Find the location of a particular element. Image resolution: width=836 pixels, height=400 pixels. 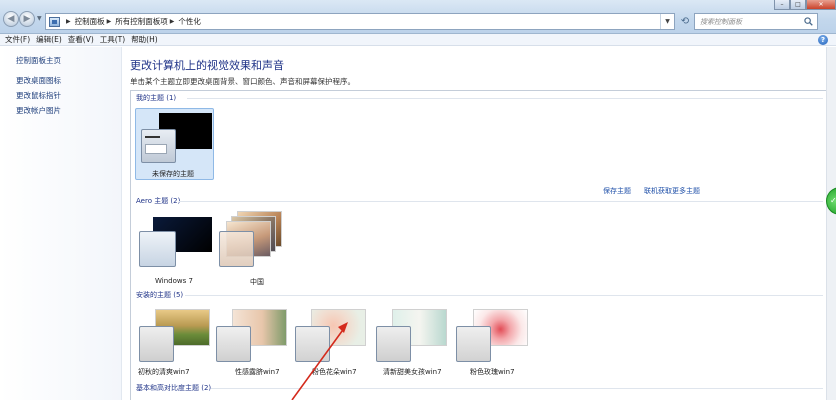

theme-label: 粉色花朵win7 is located at coordinates (334, 372).